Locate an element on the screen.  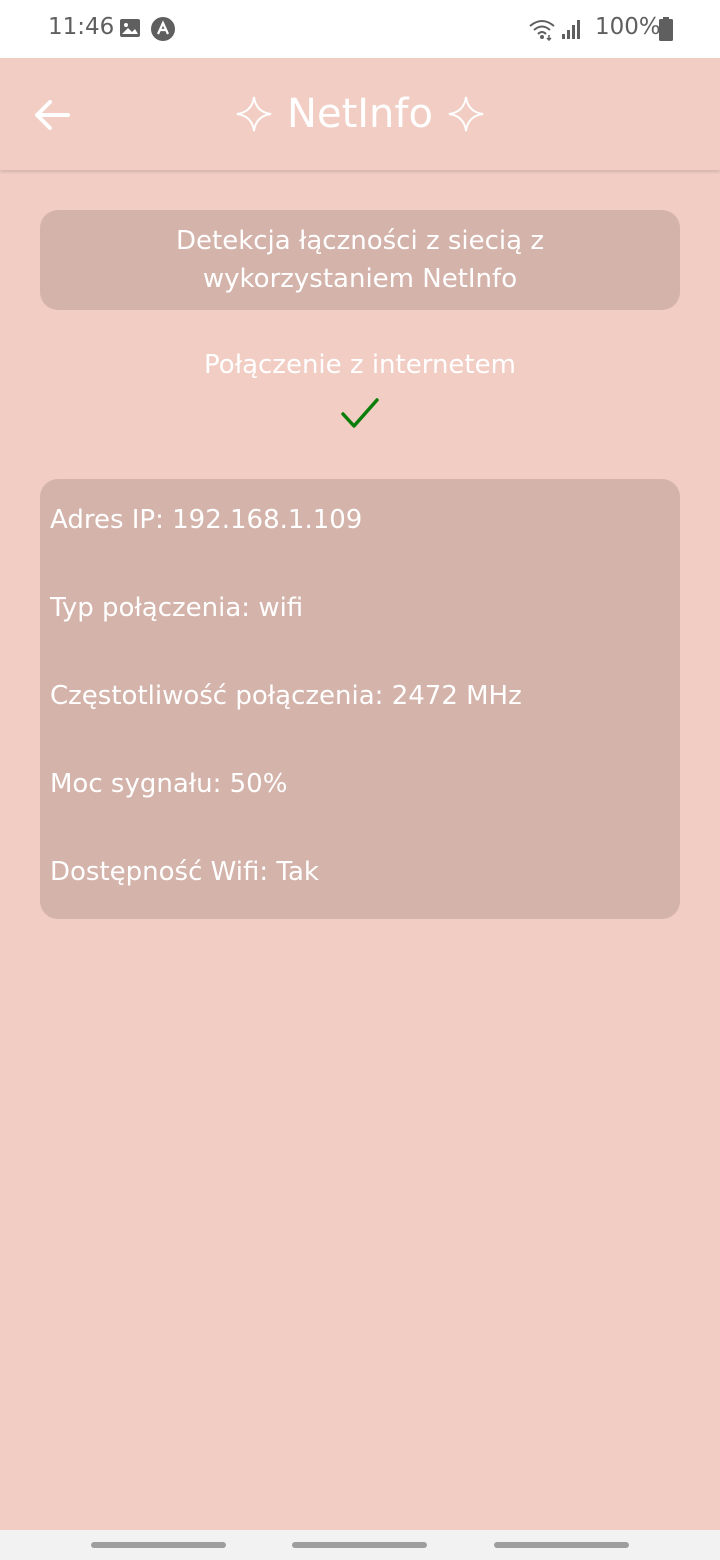
connection-label: Połączenie z internetem is located at coordinates (360, 365).